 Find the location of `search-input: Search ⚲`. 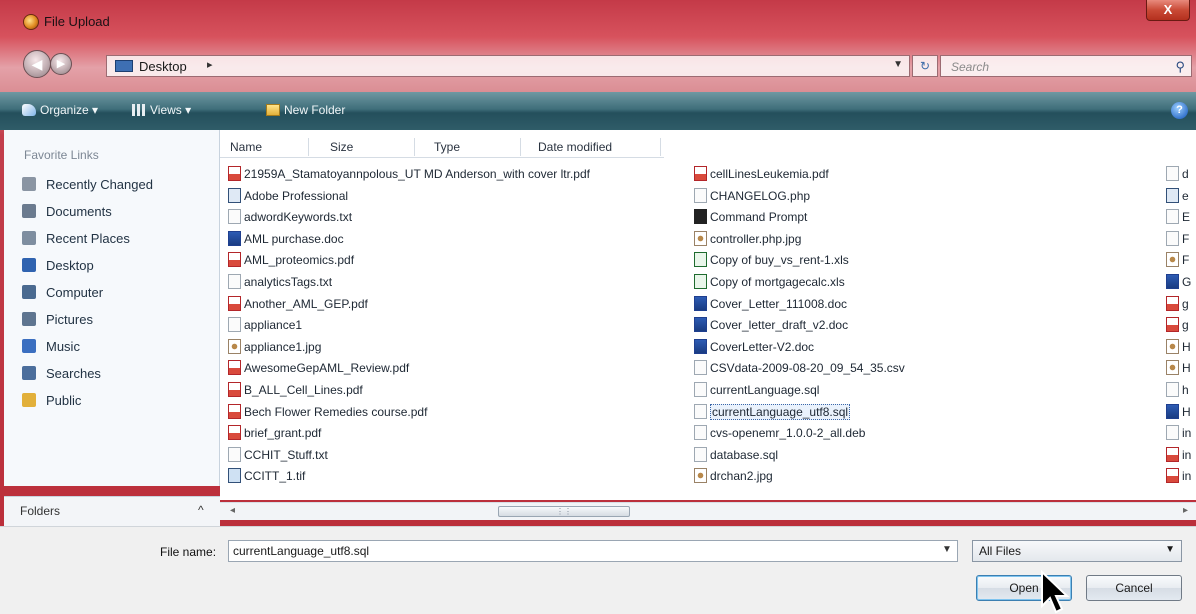

search-input: Search ⚲ is located at coordinates (1066, 66).